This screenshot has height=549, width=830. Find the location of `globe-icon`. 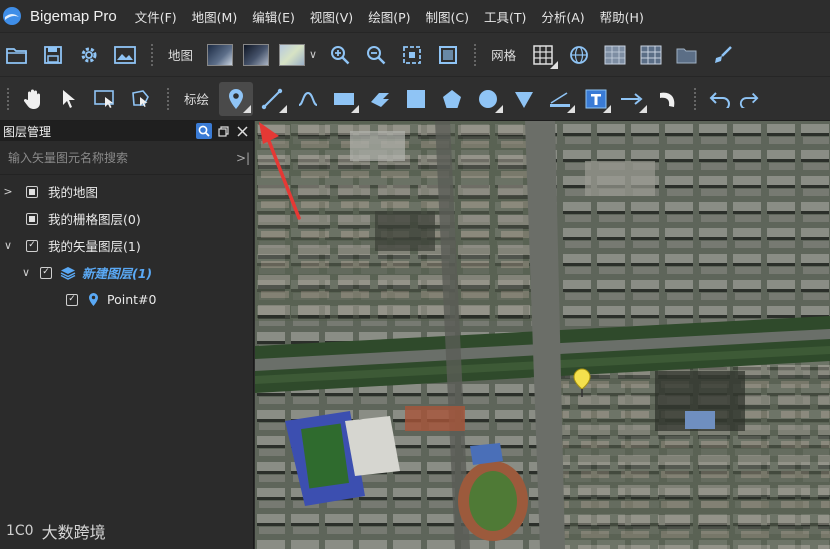

globe-icon is located at coordinates (579, 54).